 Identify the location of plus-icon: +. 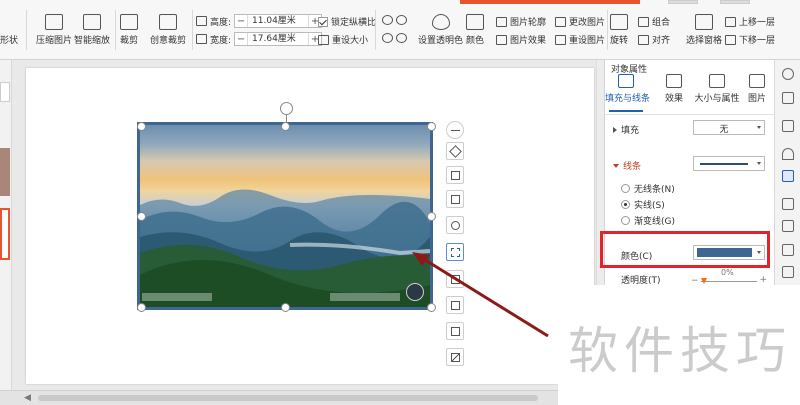
(763, 280).